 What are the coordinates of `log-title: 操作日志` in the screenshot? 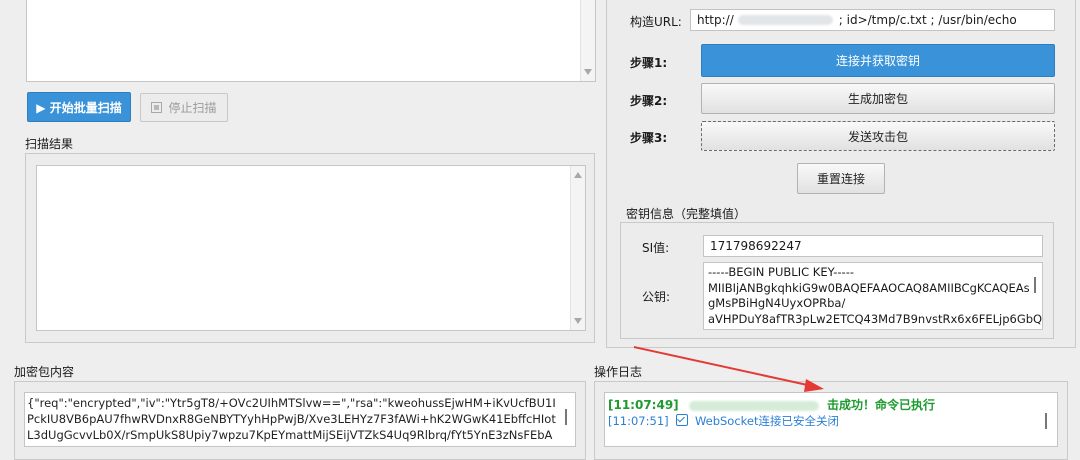 It's located at (618, 372).